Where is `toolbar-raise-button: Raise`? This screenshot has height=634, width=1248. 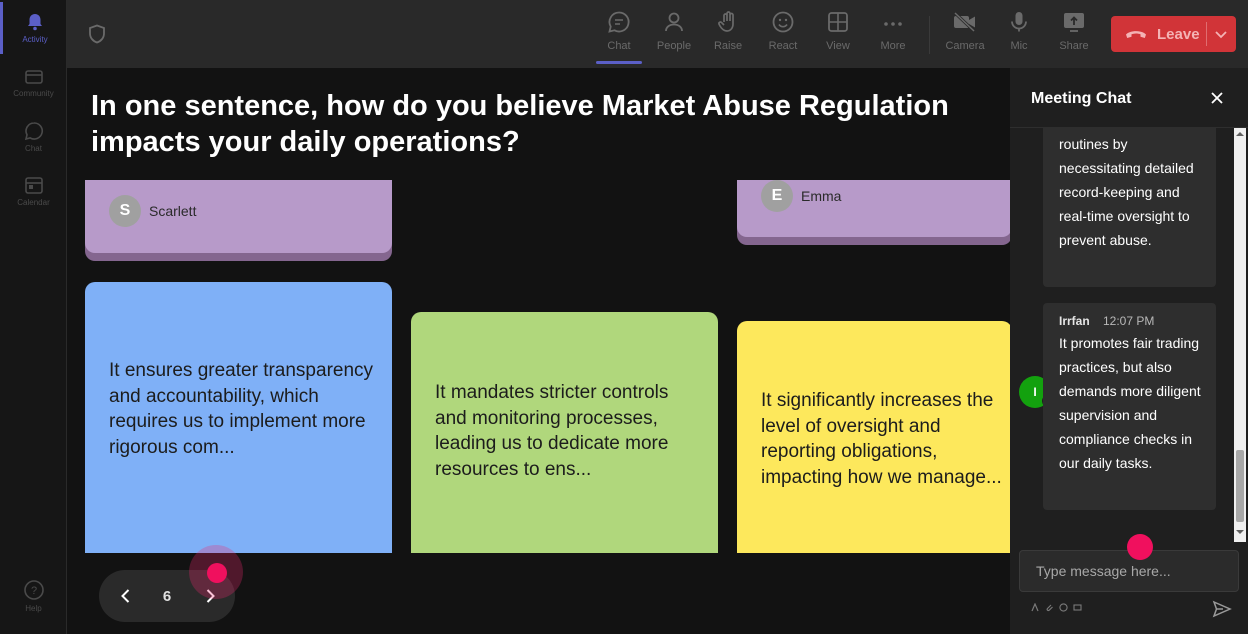
toolbar-raise-button: Raise is located at coordinates (728, 36).